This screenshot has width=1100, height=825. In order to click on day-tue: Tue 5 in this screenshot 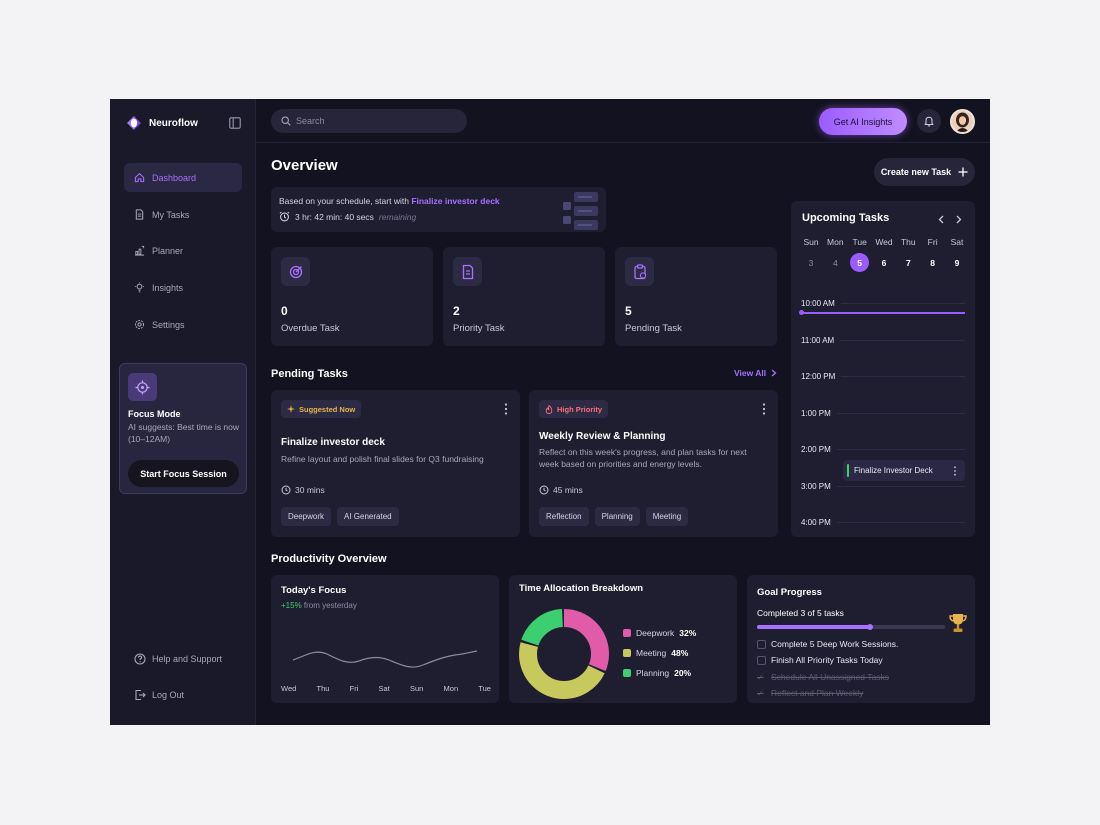, I will do `click(860, 254)`.